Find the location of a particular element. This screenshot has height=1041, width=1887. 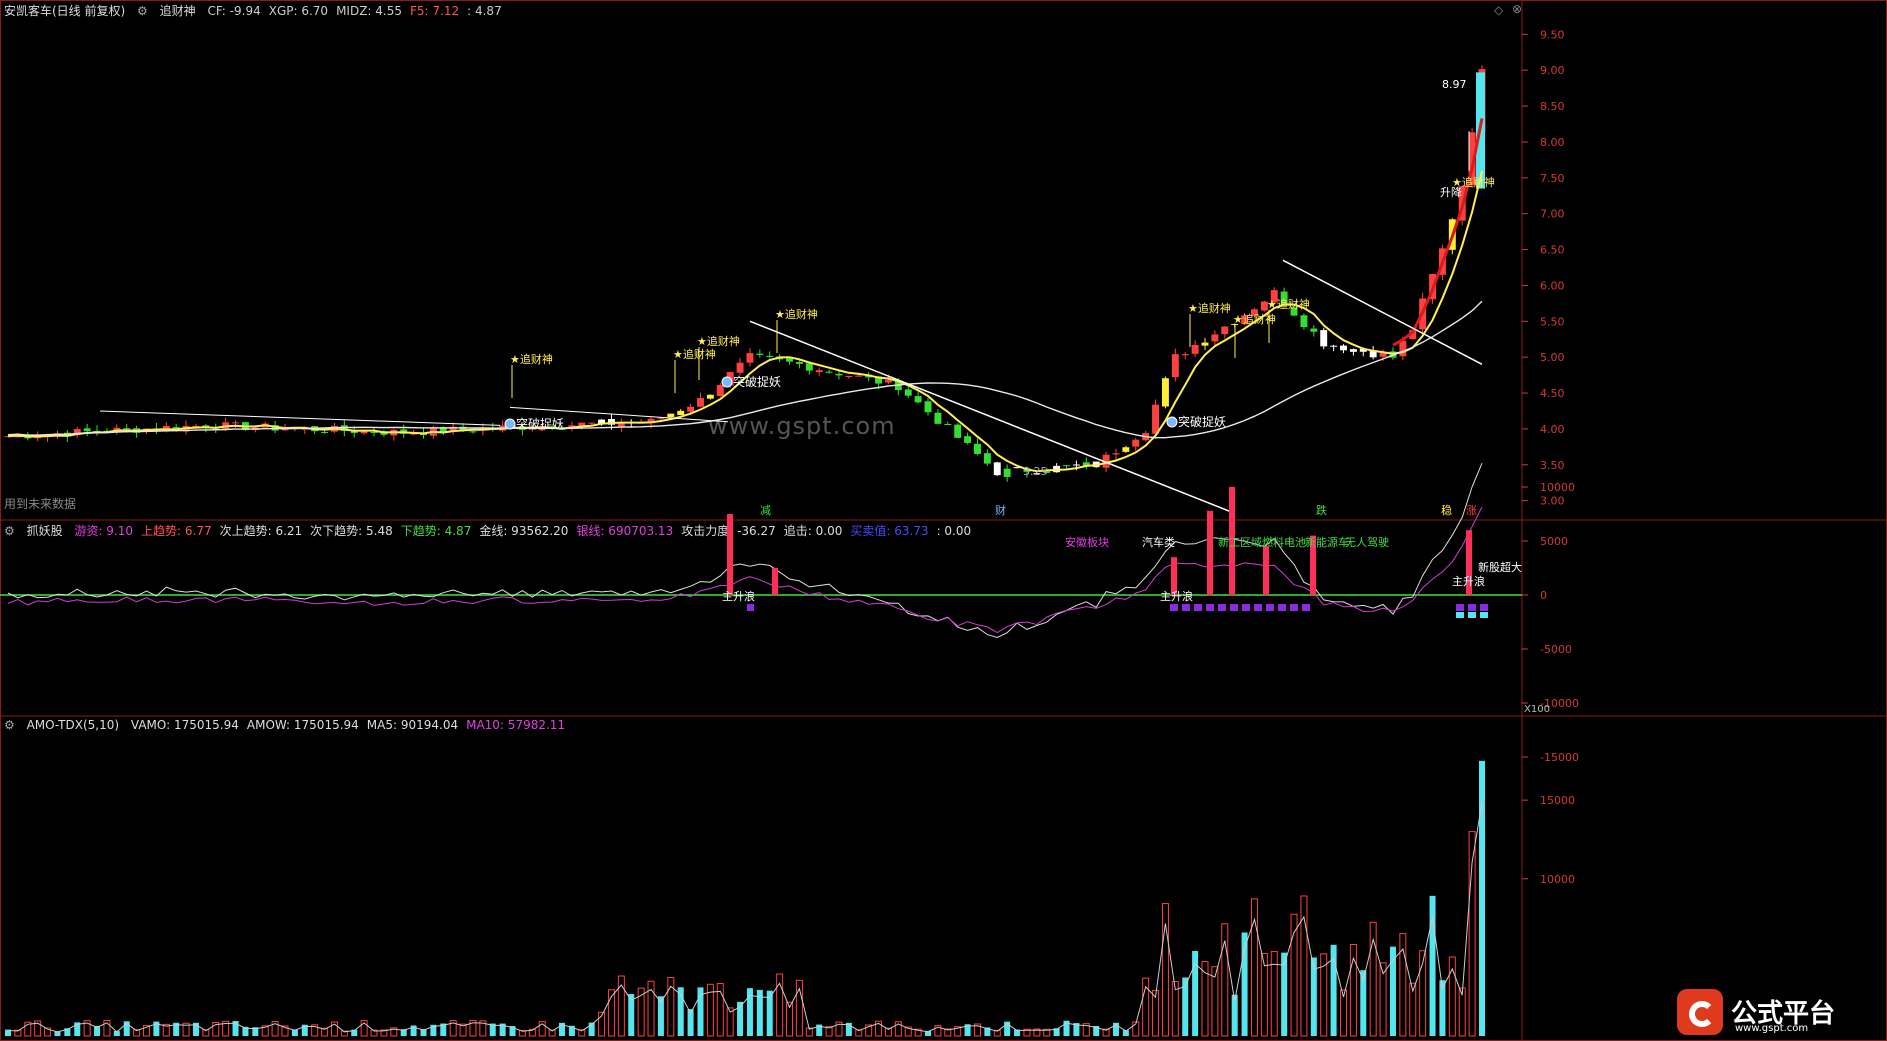

bottom-tag: 减 is located at coordinates (765, 510).